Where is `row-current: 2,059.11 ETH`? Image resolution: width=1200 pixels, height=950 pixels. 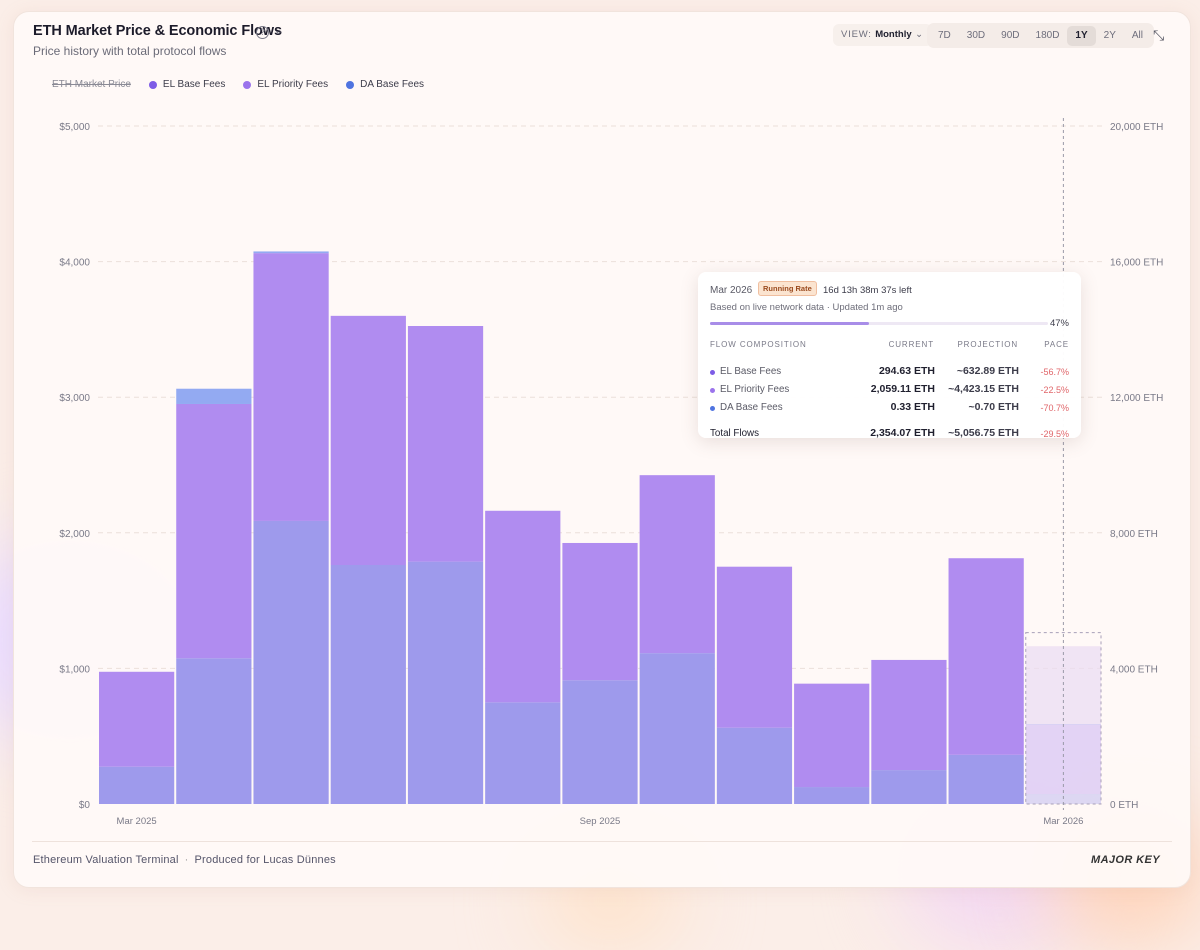 row-current: 2,059.11 ETH is located at coordinates (902, 389).